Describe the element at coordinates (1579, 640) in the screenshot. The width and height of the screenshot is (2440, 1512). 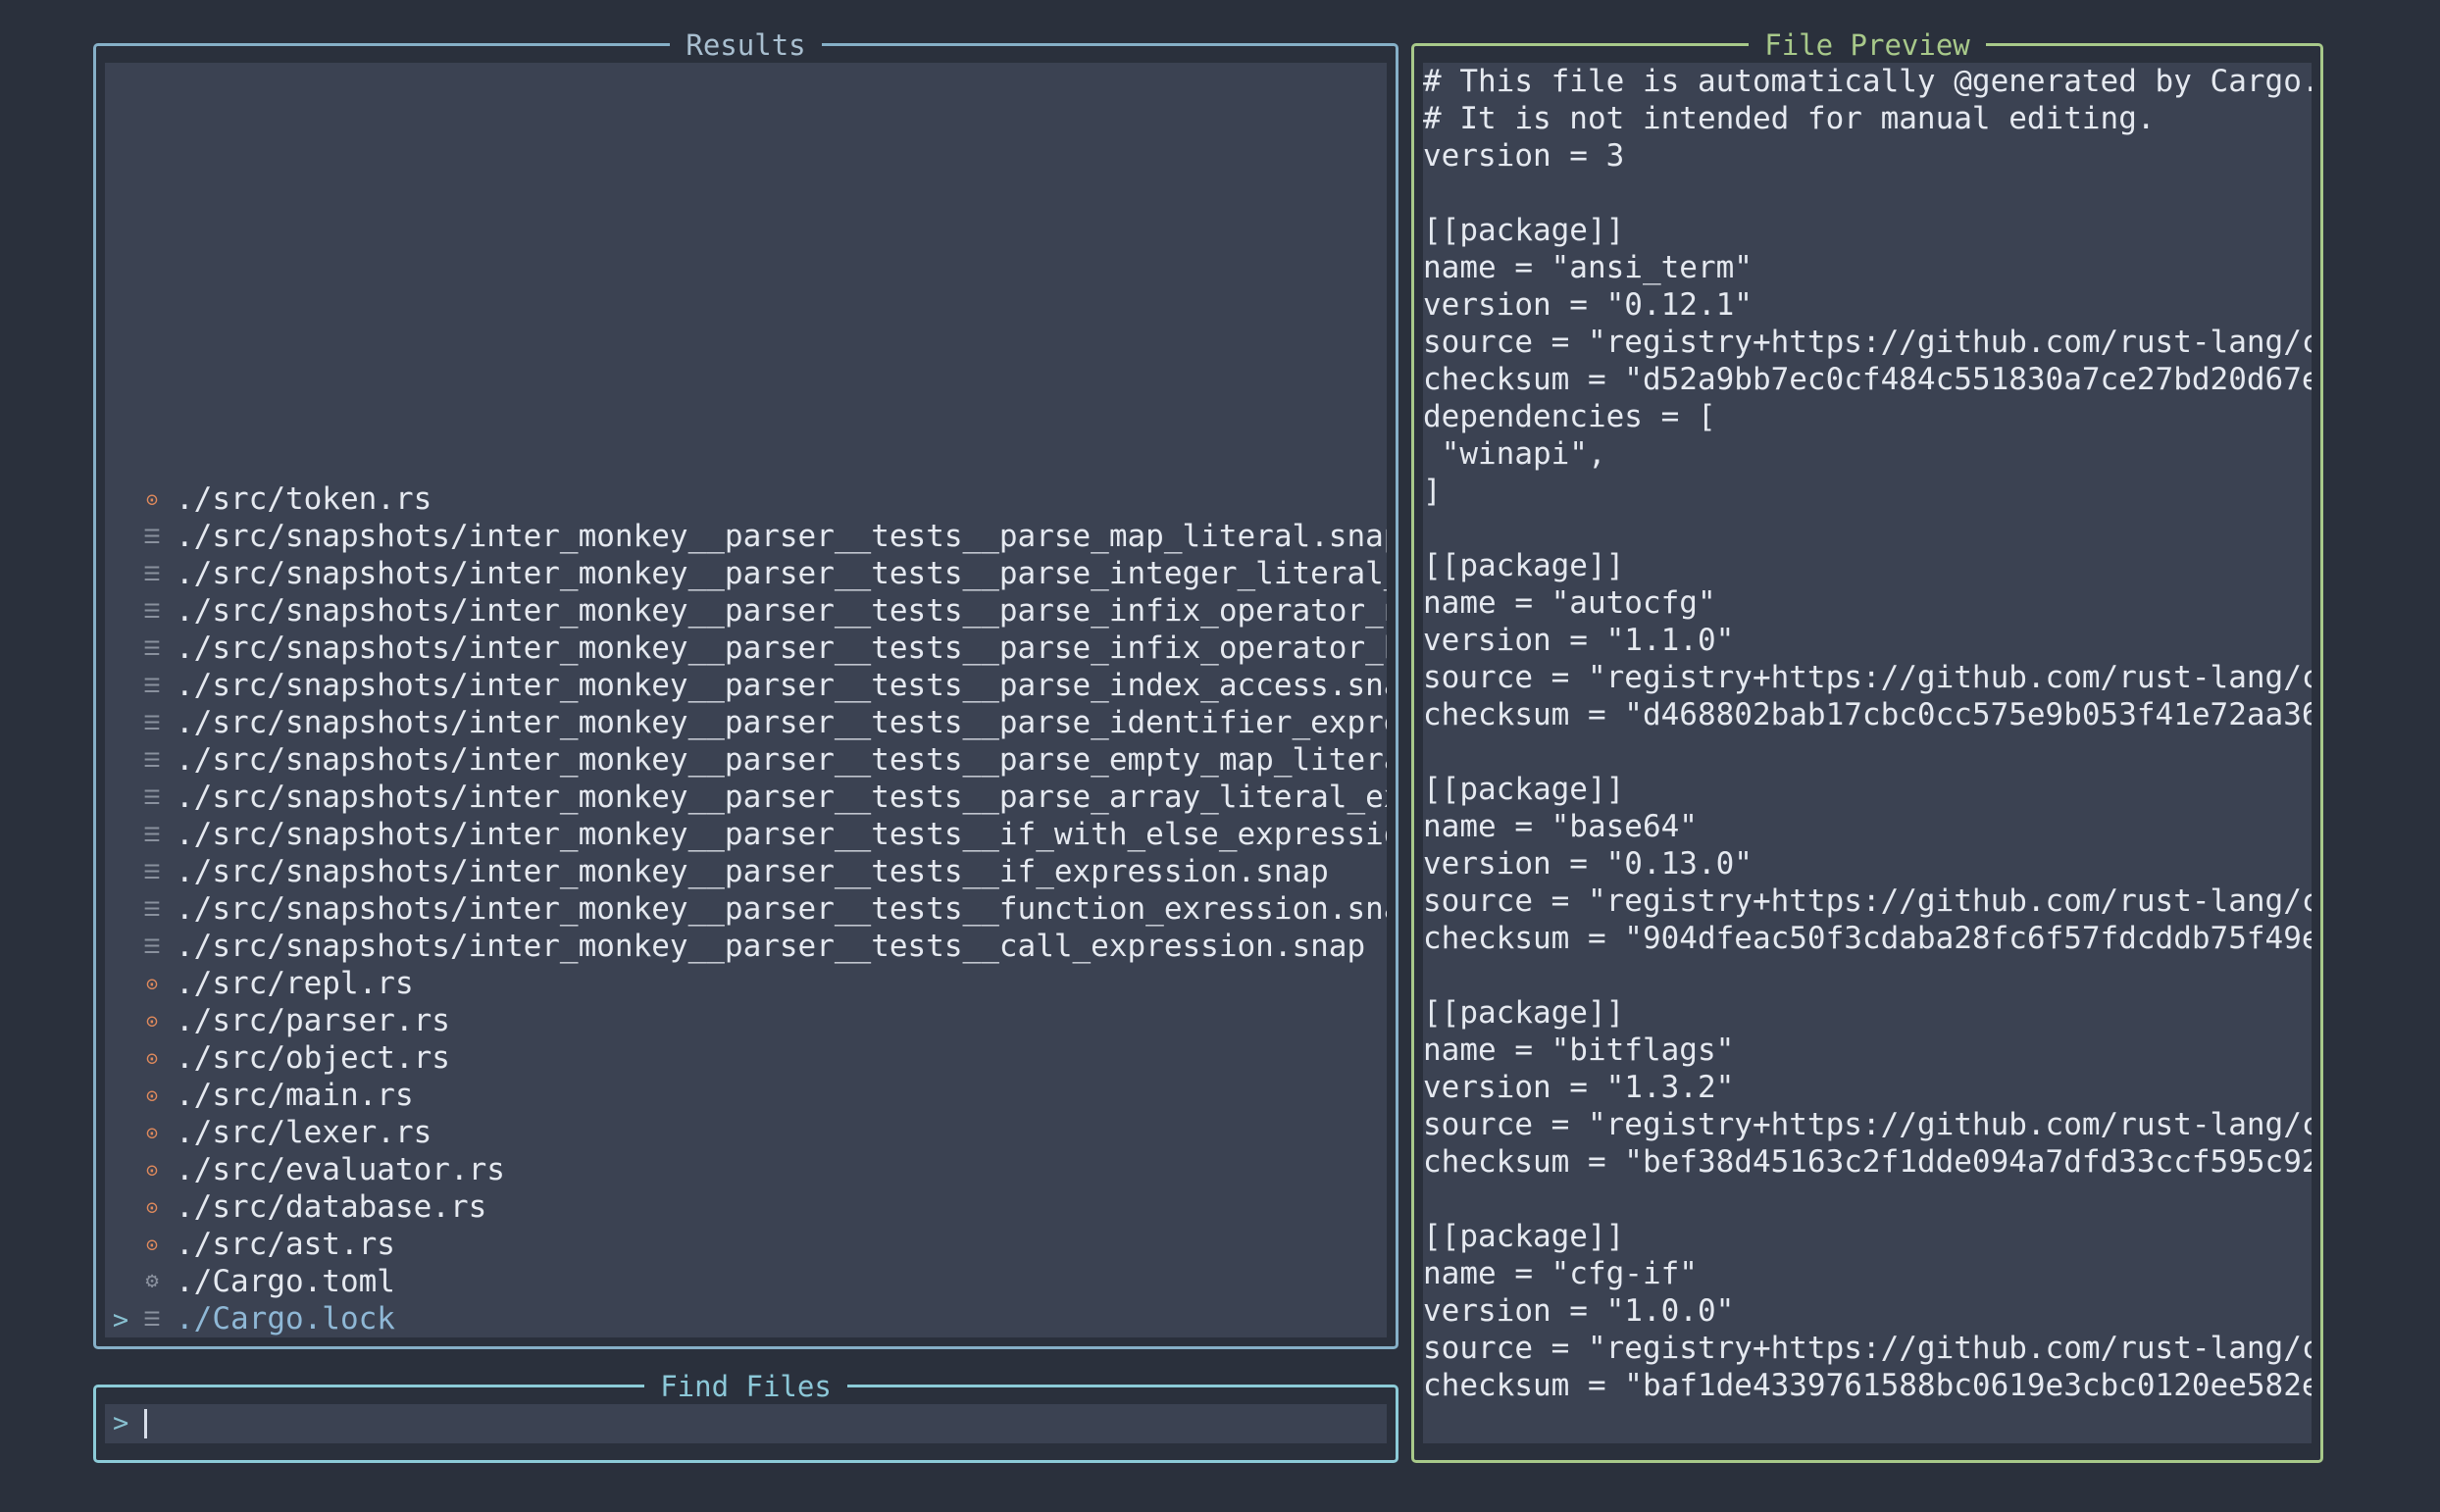
I see `preview-line: version = "1.1.0"` at that location.